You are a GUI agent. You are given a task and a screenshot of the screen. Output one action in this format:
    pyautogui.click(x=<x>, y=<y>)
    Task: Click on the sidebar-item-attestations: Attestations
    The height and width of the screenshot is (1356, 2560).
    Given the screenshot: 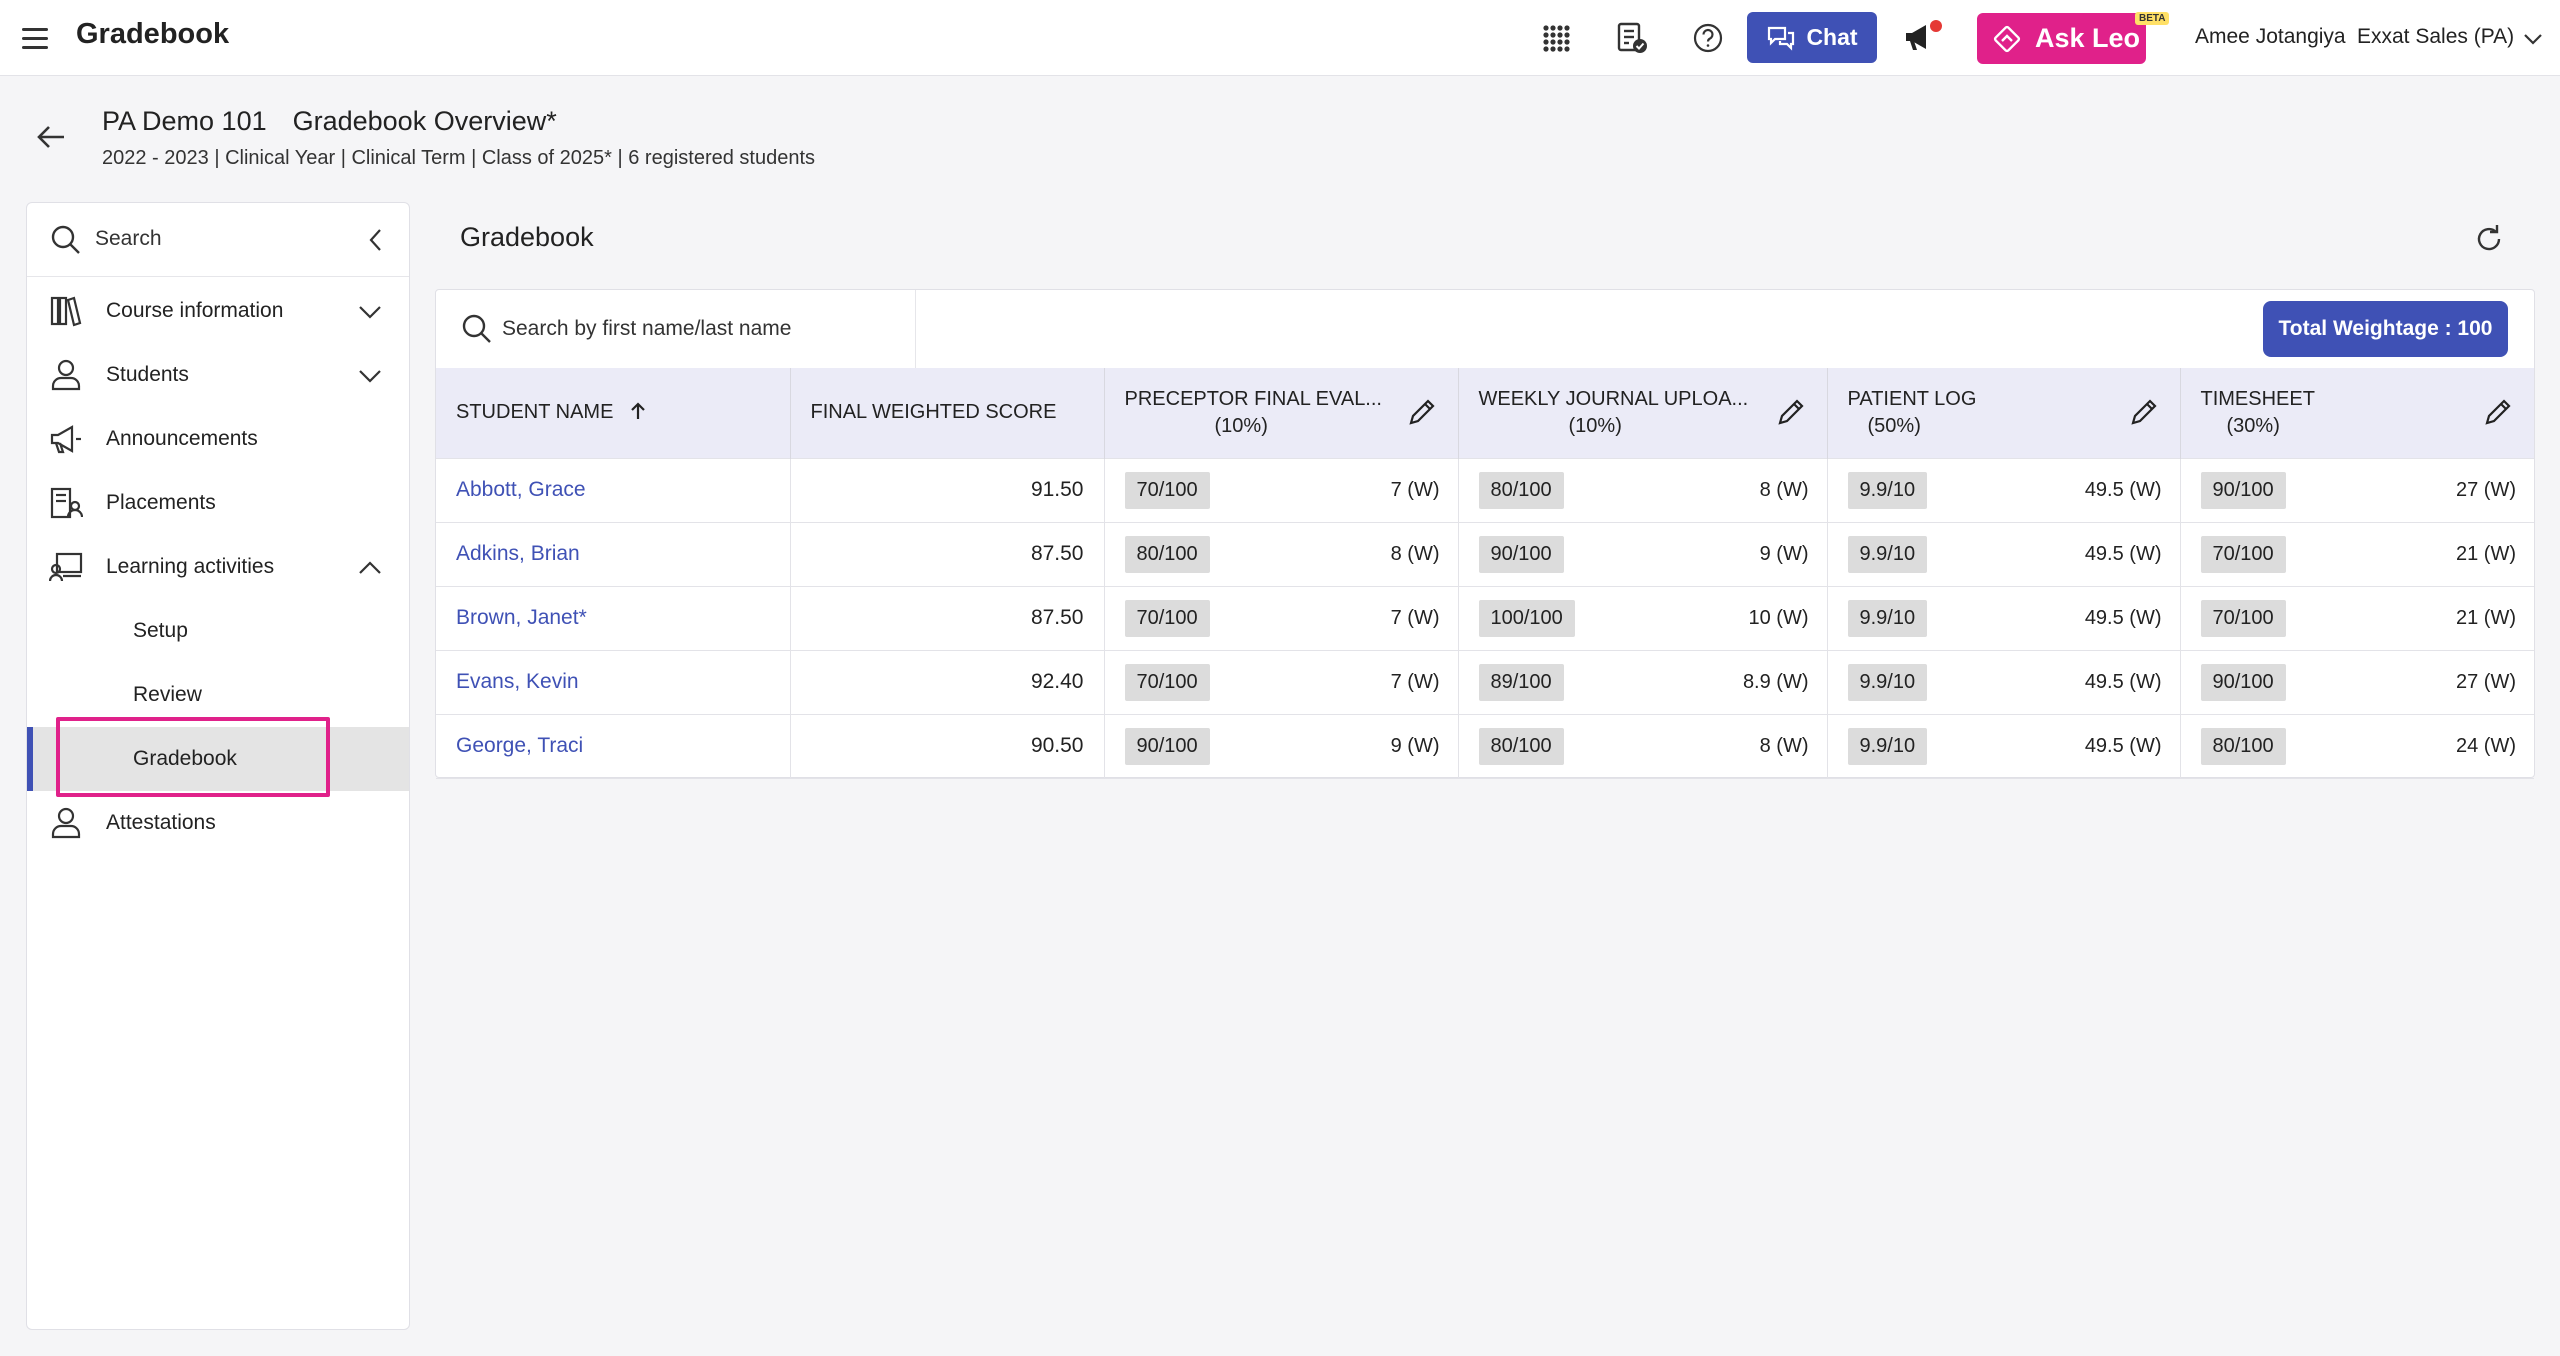 What is the action you would take?
    pyautogui.click(x=218, y=823)
    